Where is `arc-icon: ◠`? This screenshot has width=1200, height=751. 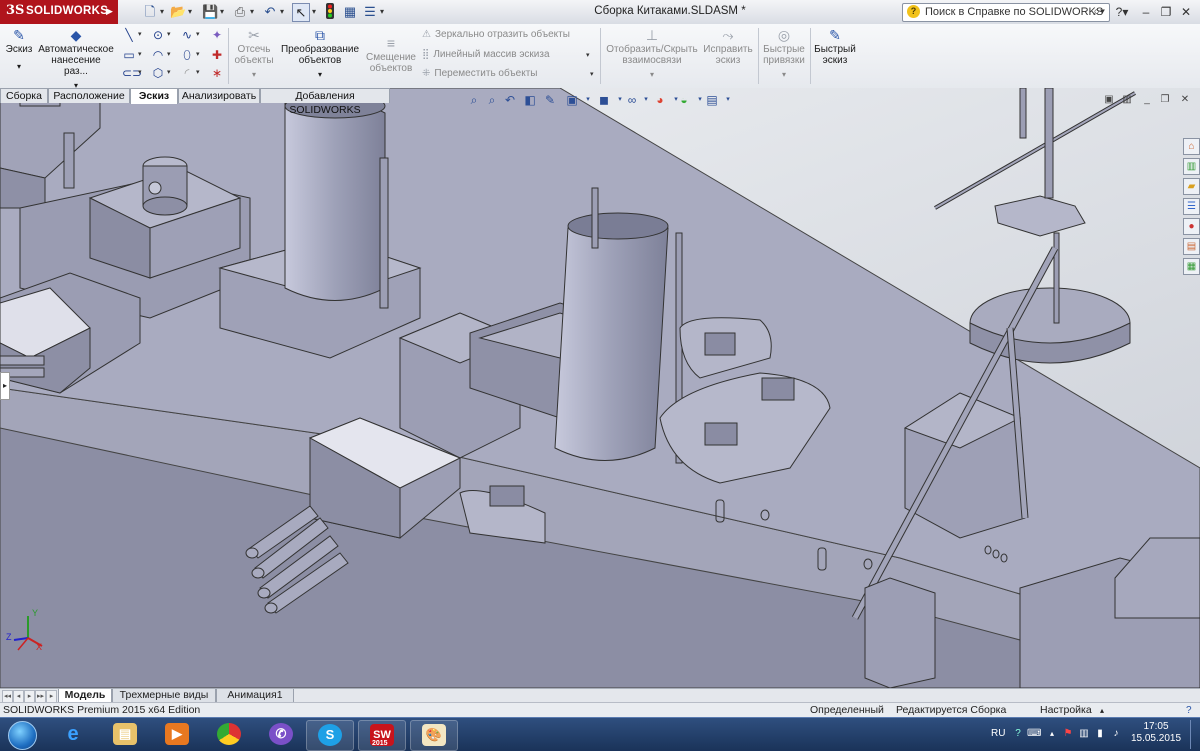
arc-icon: ◠ is located at coordinates (158, 55).